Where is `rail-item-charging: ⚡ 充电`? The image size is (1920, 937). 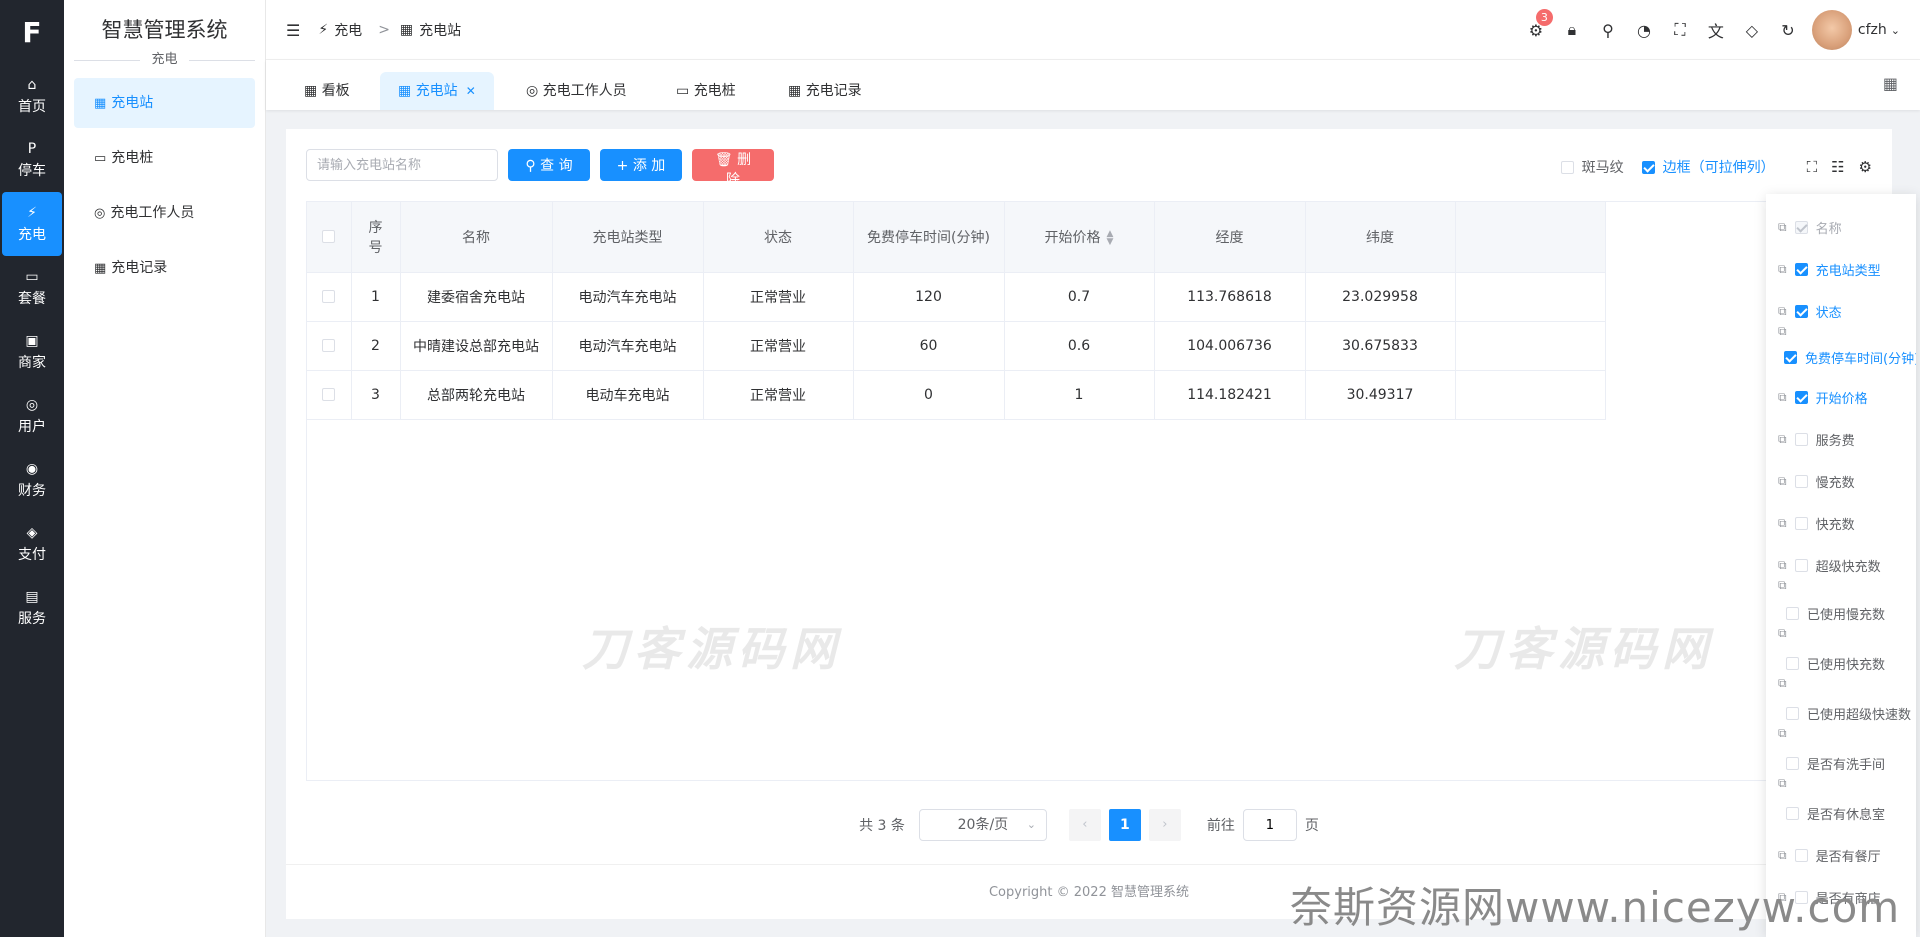
rail-item-charging: ⚡ 充电 is located at coordinates (32, 224).